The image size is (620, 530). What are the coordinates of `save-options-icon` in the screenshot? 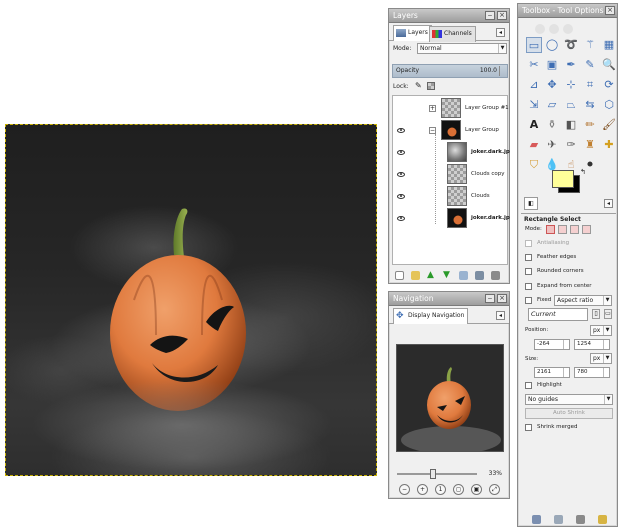 It's located at (536, 519).